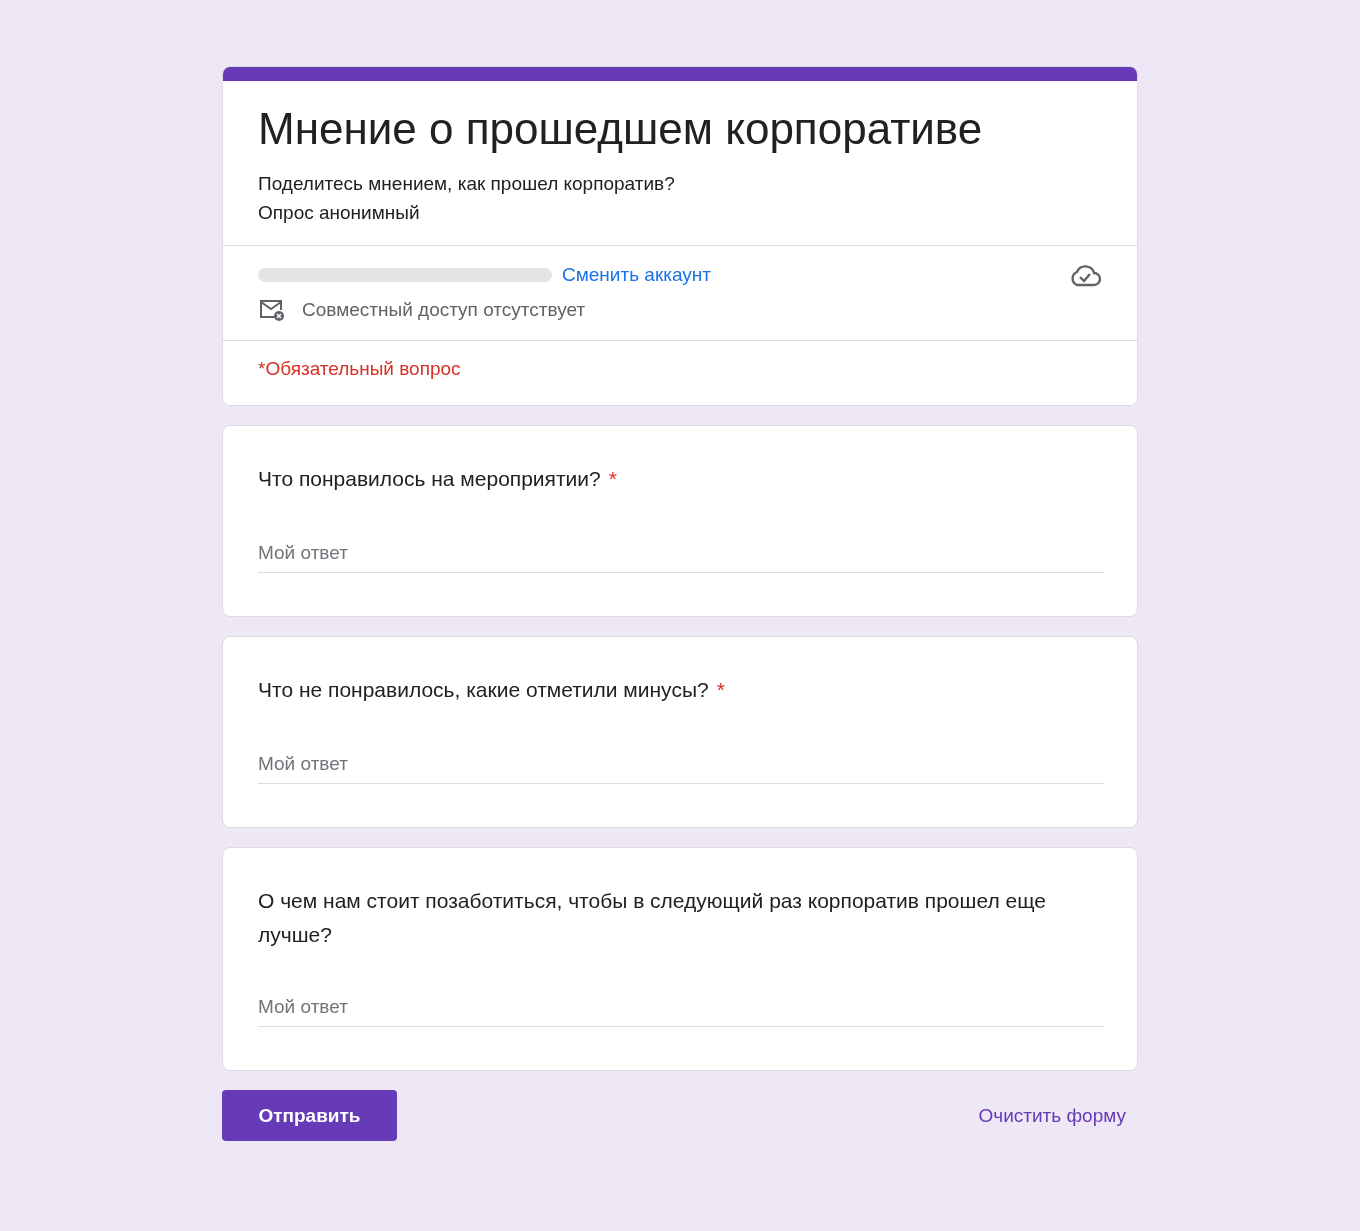 Image resolution: width=1360 pixels, height=1231 pixels. Describe the element at coordinates (360, 369) in the screenshot. I see `required-notice: *Обязательный вопрос` at that location.